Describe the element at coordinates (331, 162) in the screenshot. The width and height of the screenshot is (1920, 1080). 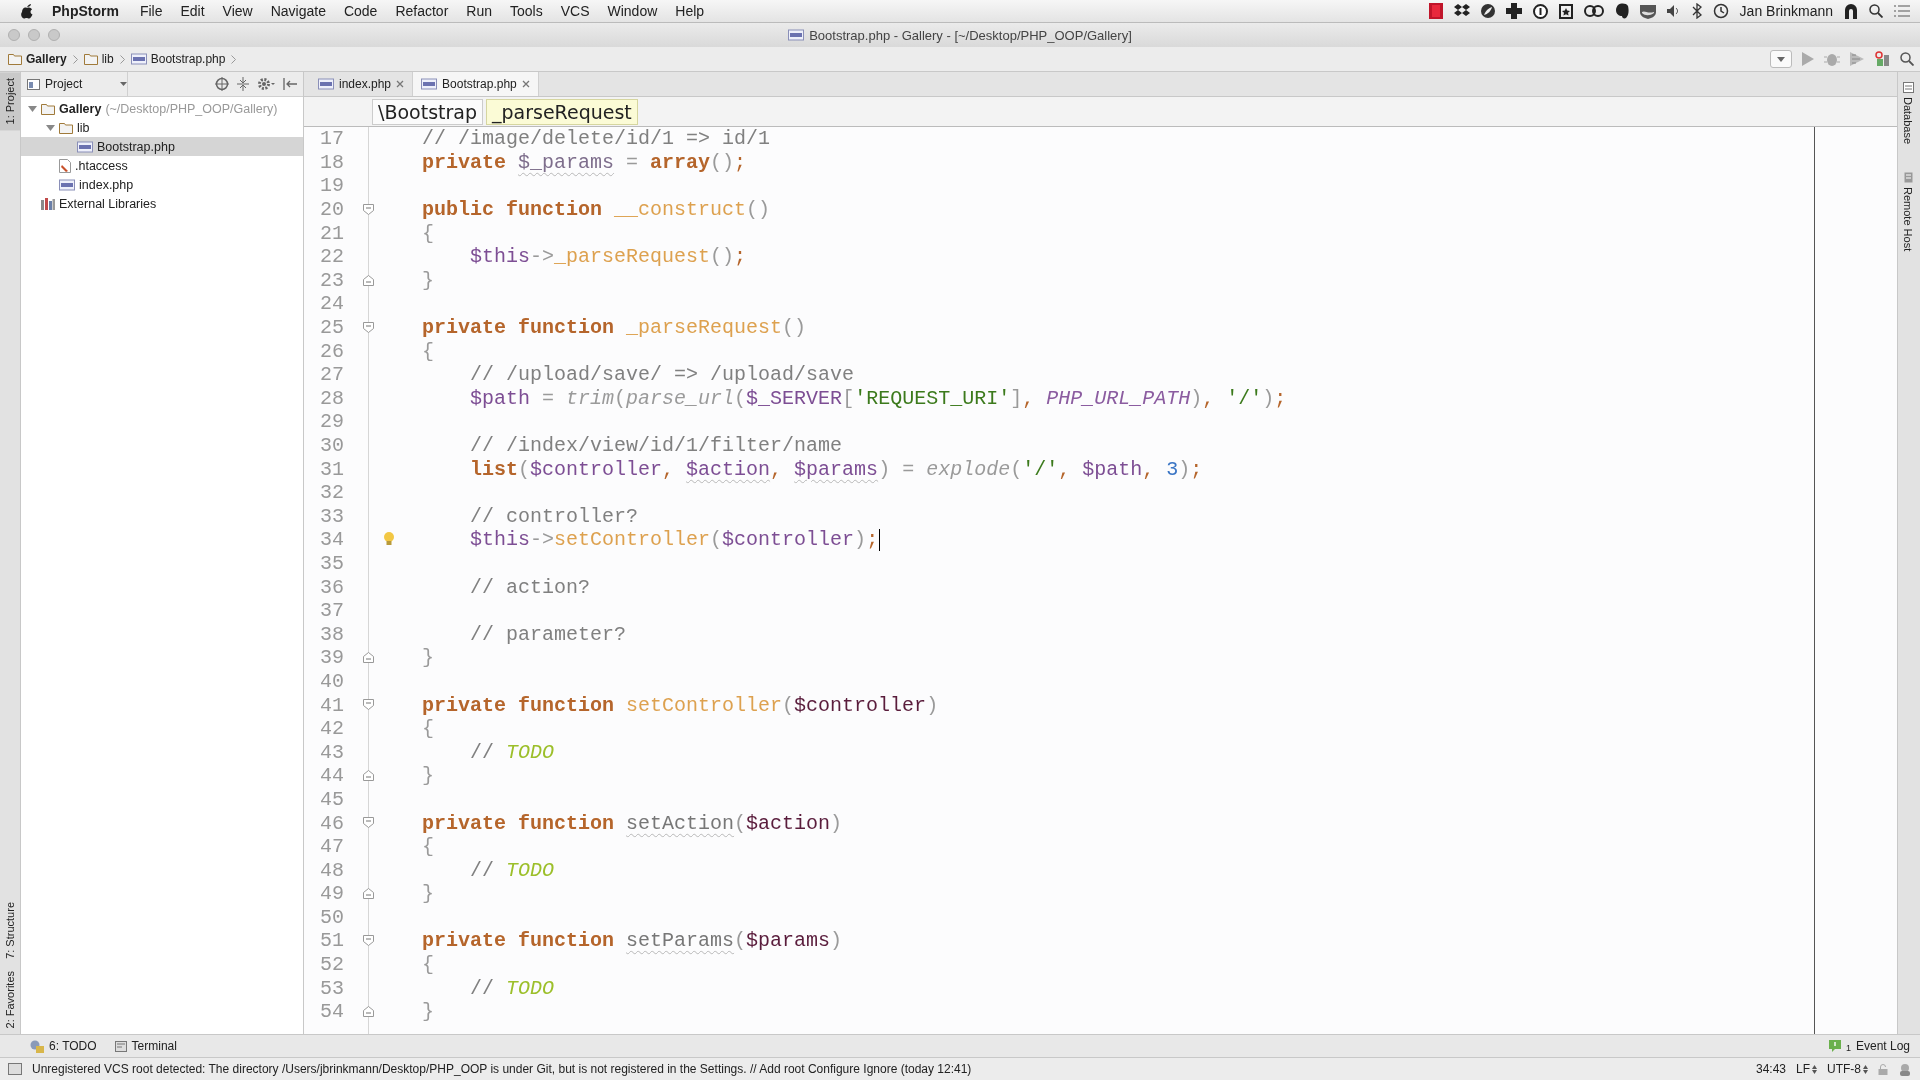
I see `line-number: 18` at that location.